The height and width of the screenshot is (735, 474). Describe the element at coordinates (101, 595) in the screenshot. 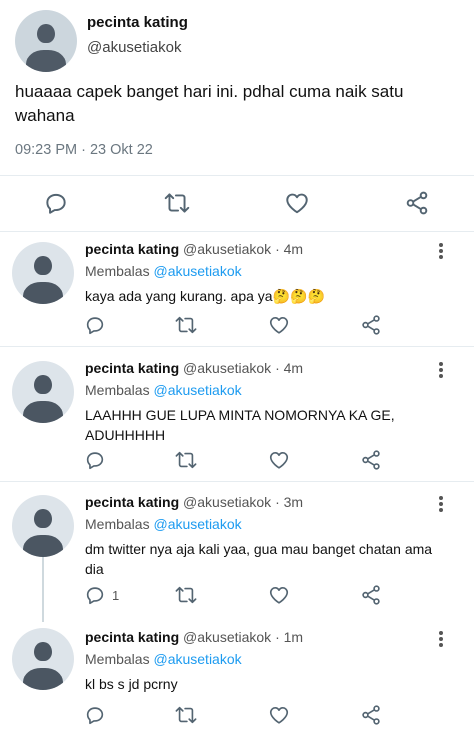

I see `reply-button: 1` at that location.